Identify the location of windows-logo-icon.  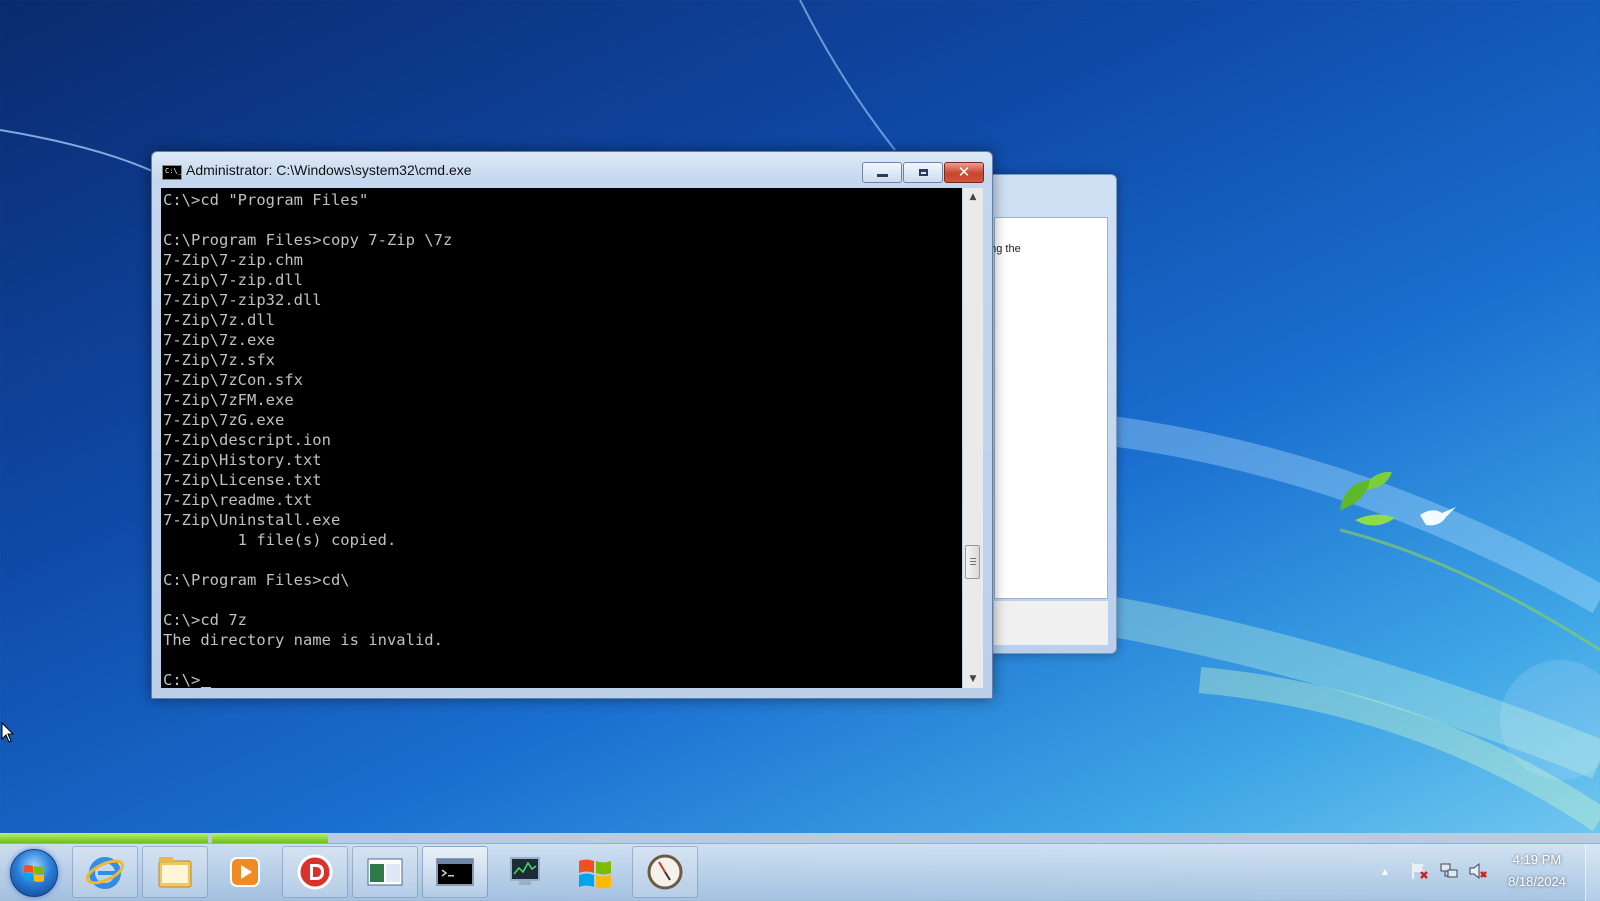
(34, 873).